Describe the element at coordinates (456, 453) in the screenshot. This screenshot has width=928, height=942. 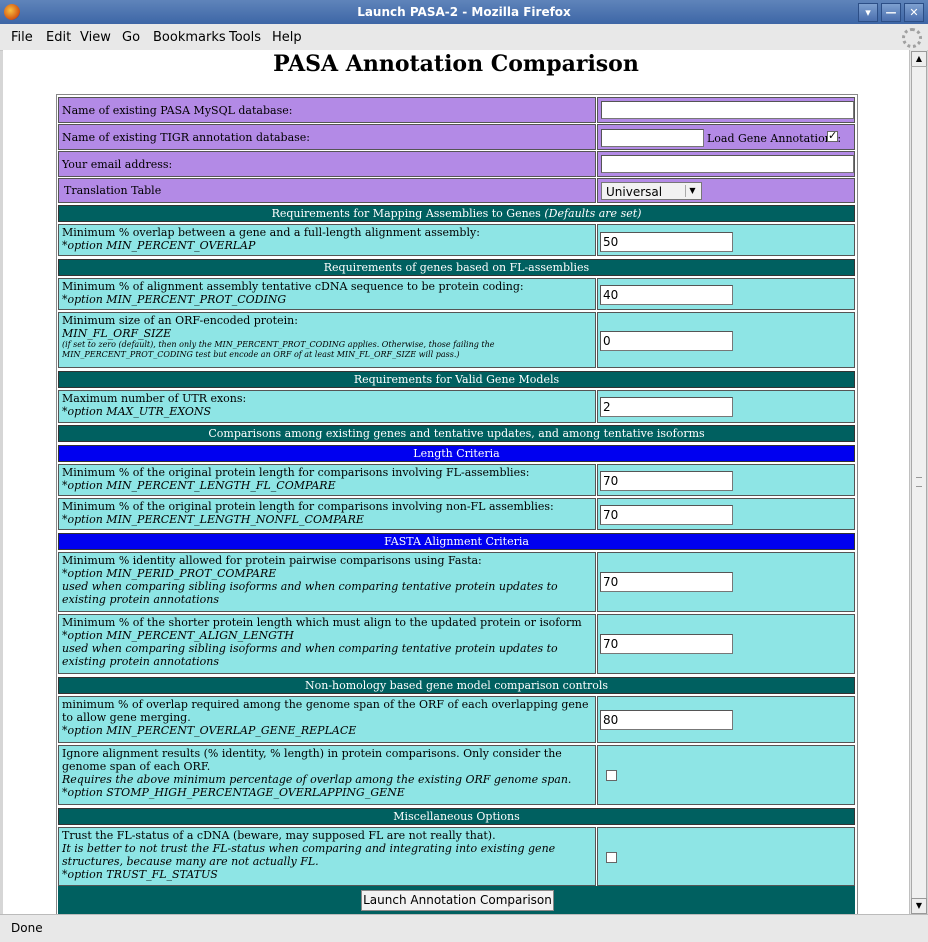
I see `section-header-length-criteria: Length Criteria` at that location.